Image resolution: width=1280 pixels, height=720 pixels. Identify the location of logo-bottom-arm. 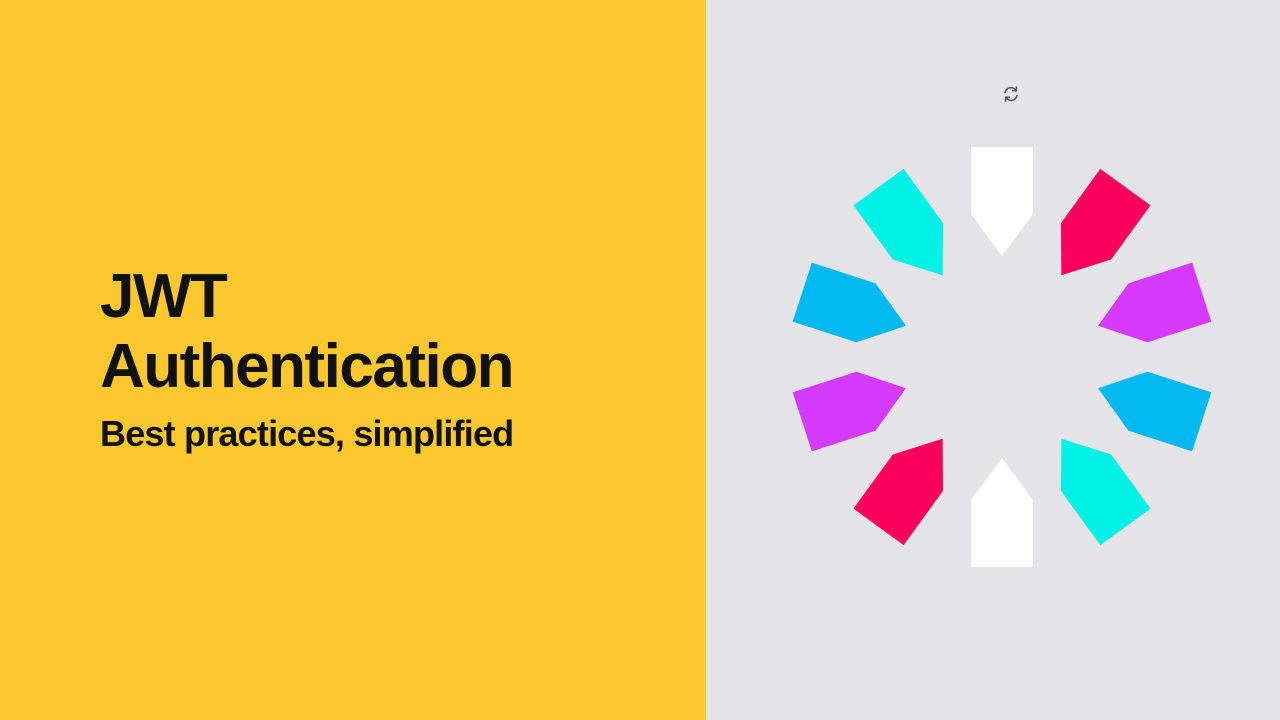
(1002, 512).